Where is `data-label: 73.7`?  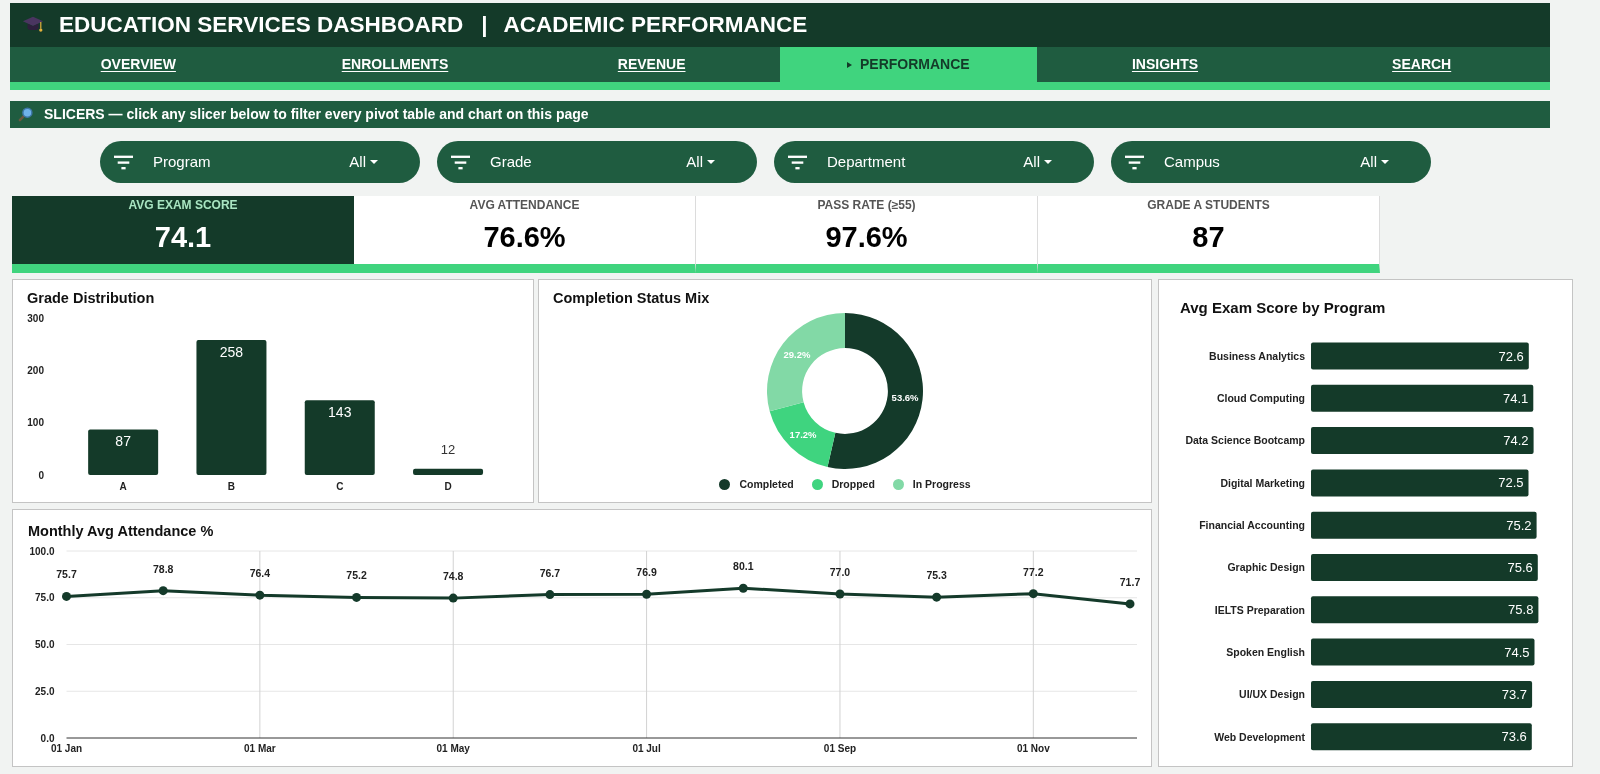
data-label: 73.7 is located at coordinates (1514, 694).